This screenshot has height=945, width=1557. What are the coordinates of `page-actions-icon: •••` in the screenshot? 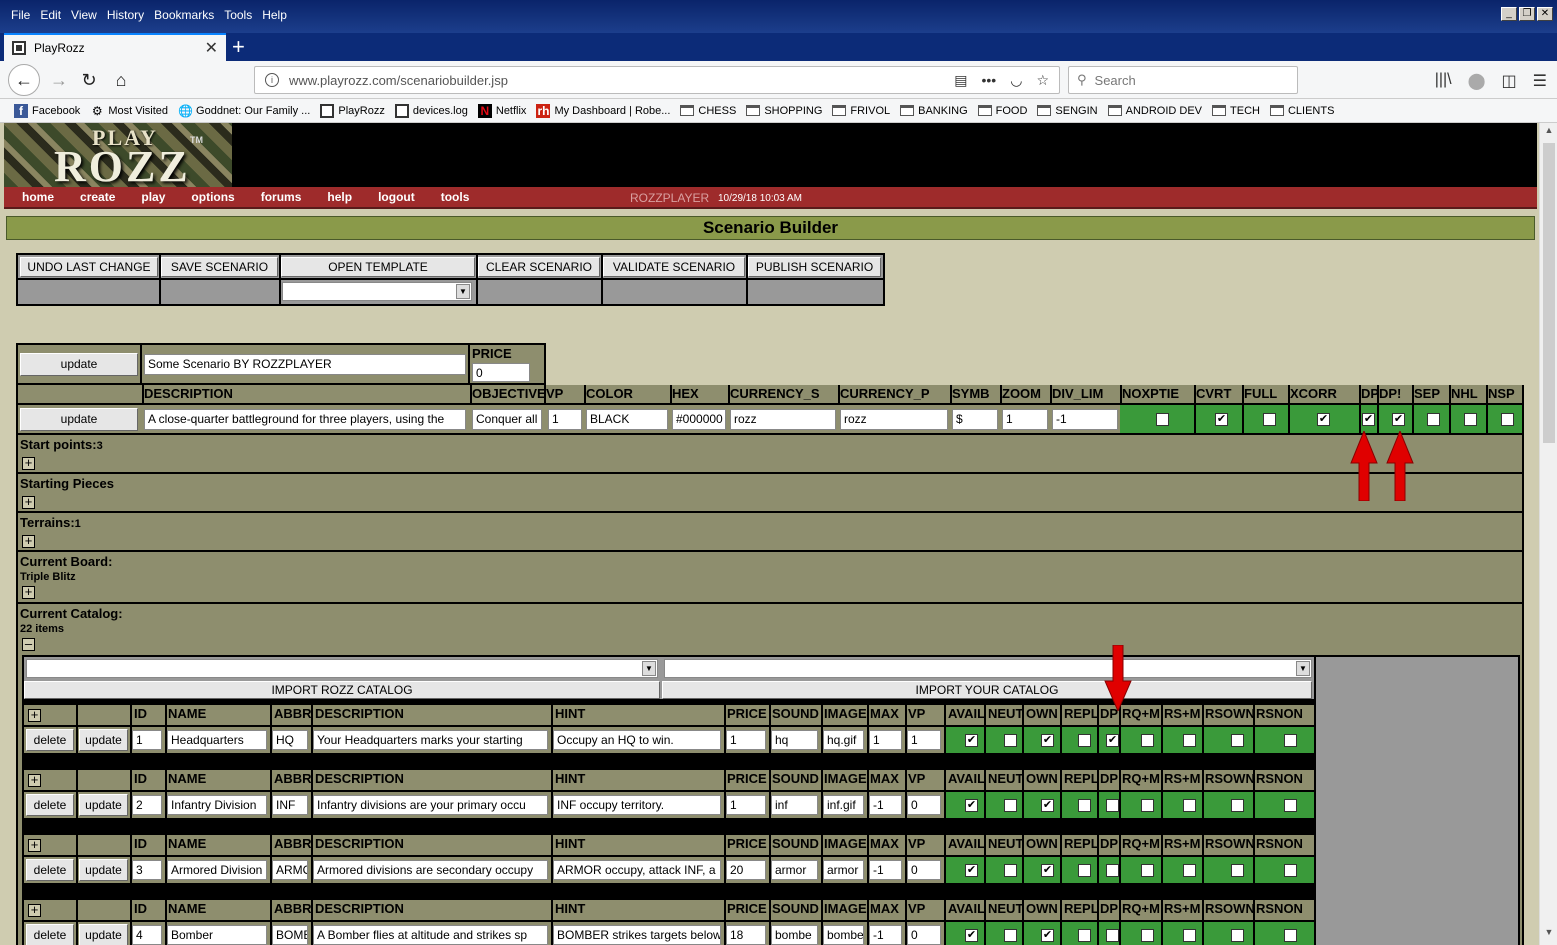 It's located at (989, 80).